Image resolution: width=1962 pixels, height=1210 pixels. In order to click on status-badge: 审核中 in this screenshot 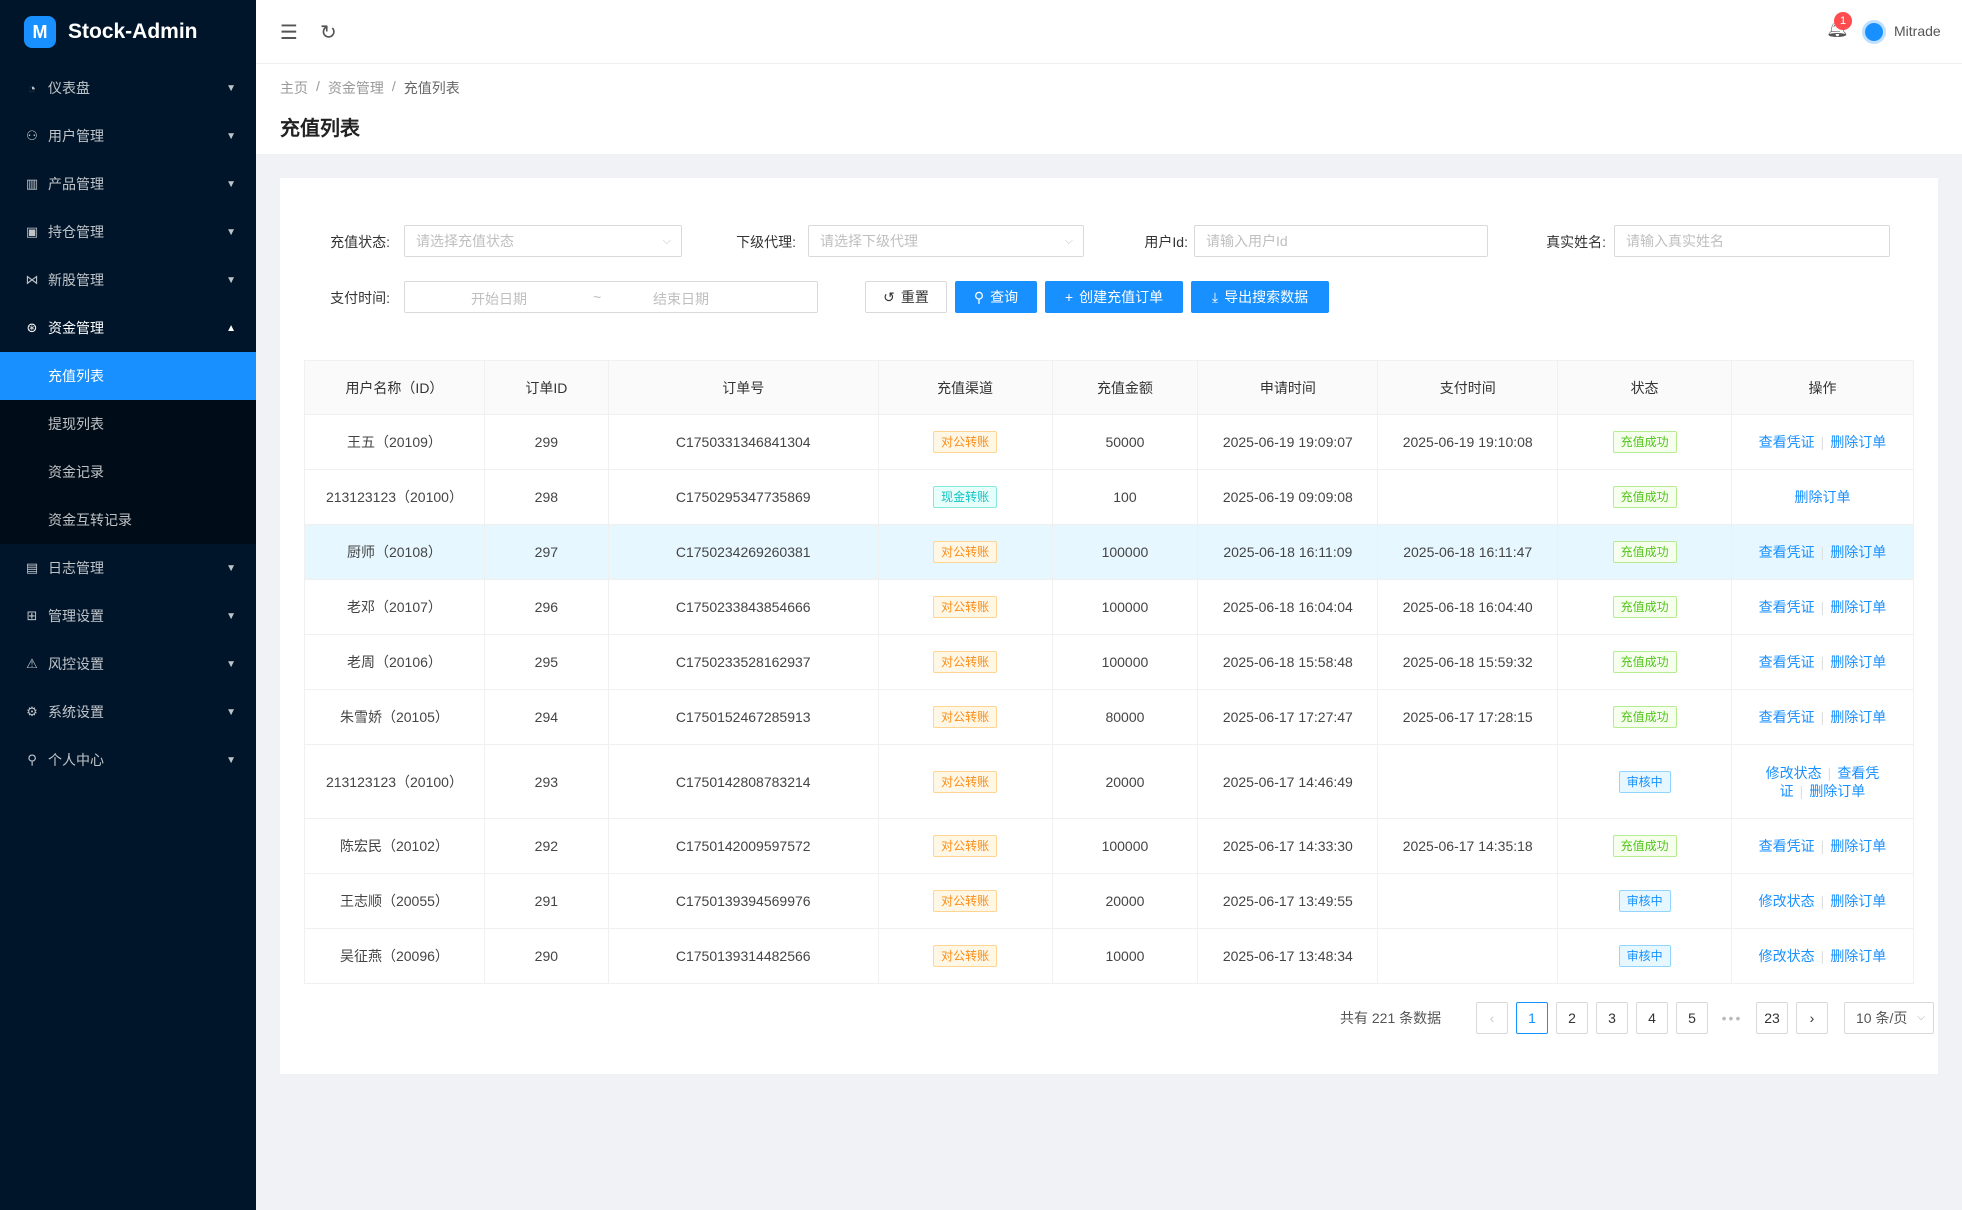, I will do `click(1644, 901)`.